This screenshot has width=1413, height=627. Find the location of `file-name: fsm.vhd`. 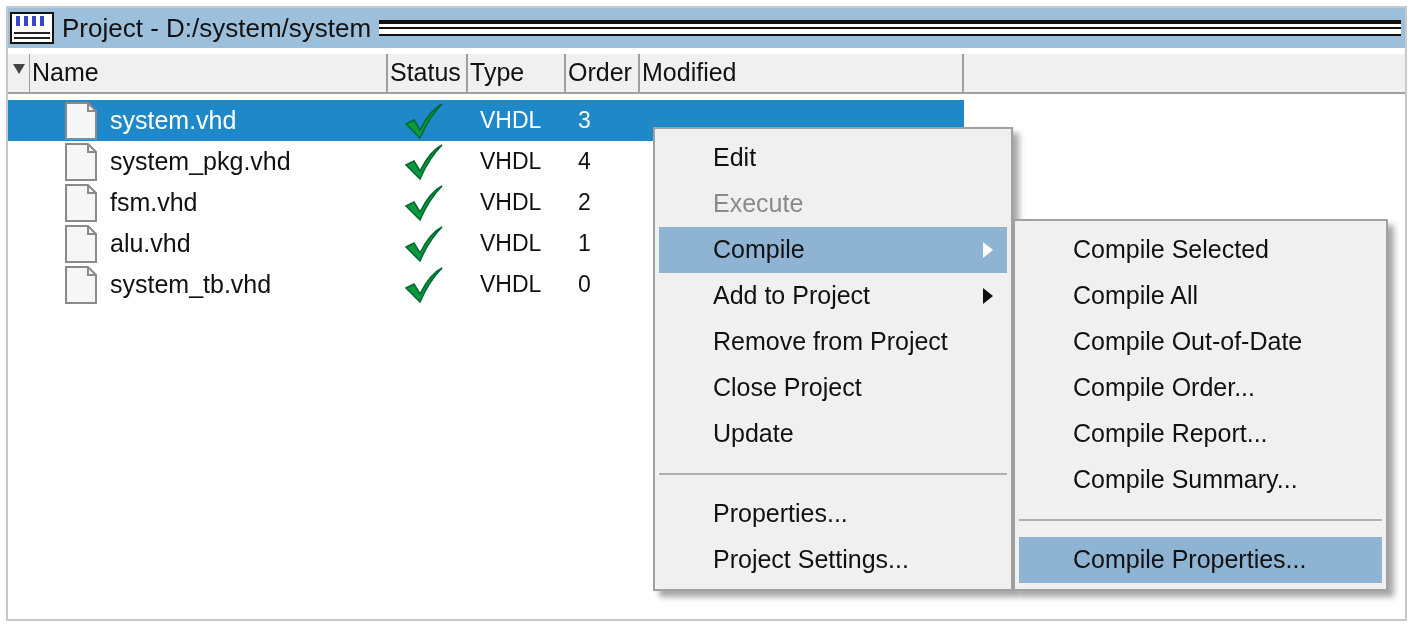

file-name: fsm.vhd is located at coordinates (154, 202).